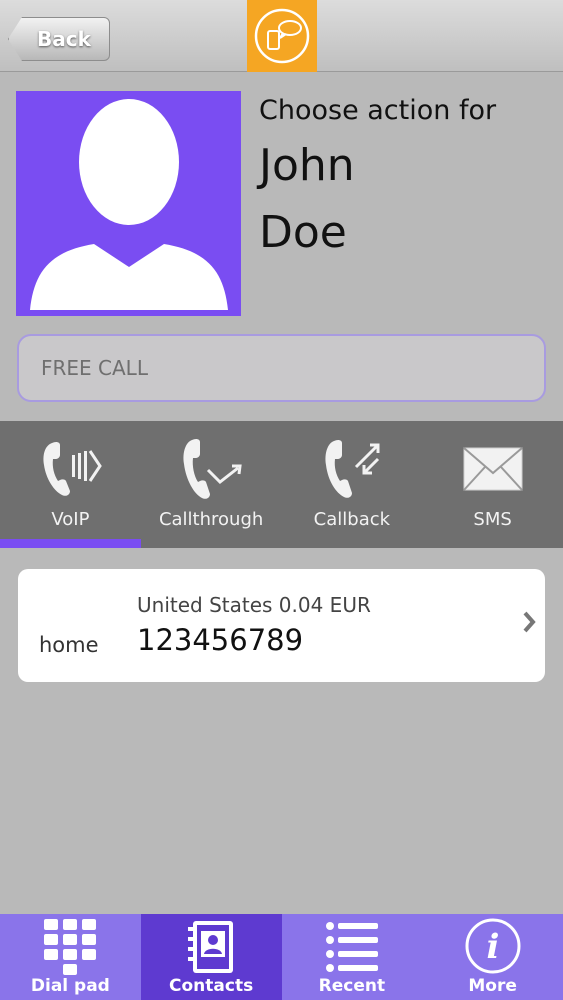 The width and height of the screenshot is (563, 1000). I want to click on back-button: Back, so click(59, 39).